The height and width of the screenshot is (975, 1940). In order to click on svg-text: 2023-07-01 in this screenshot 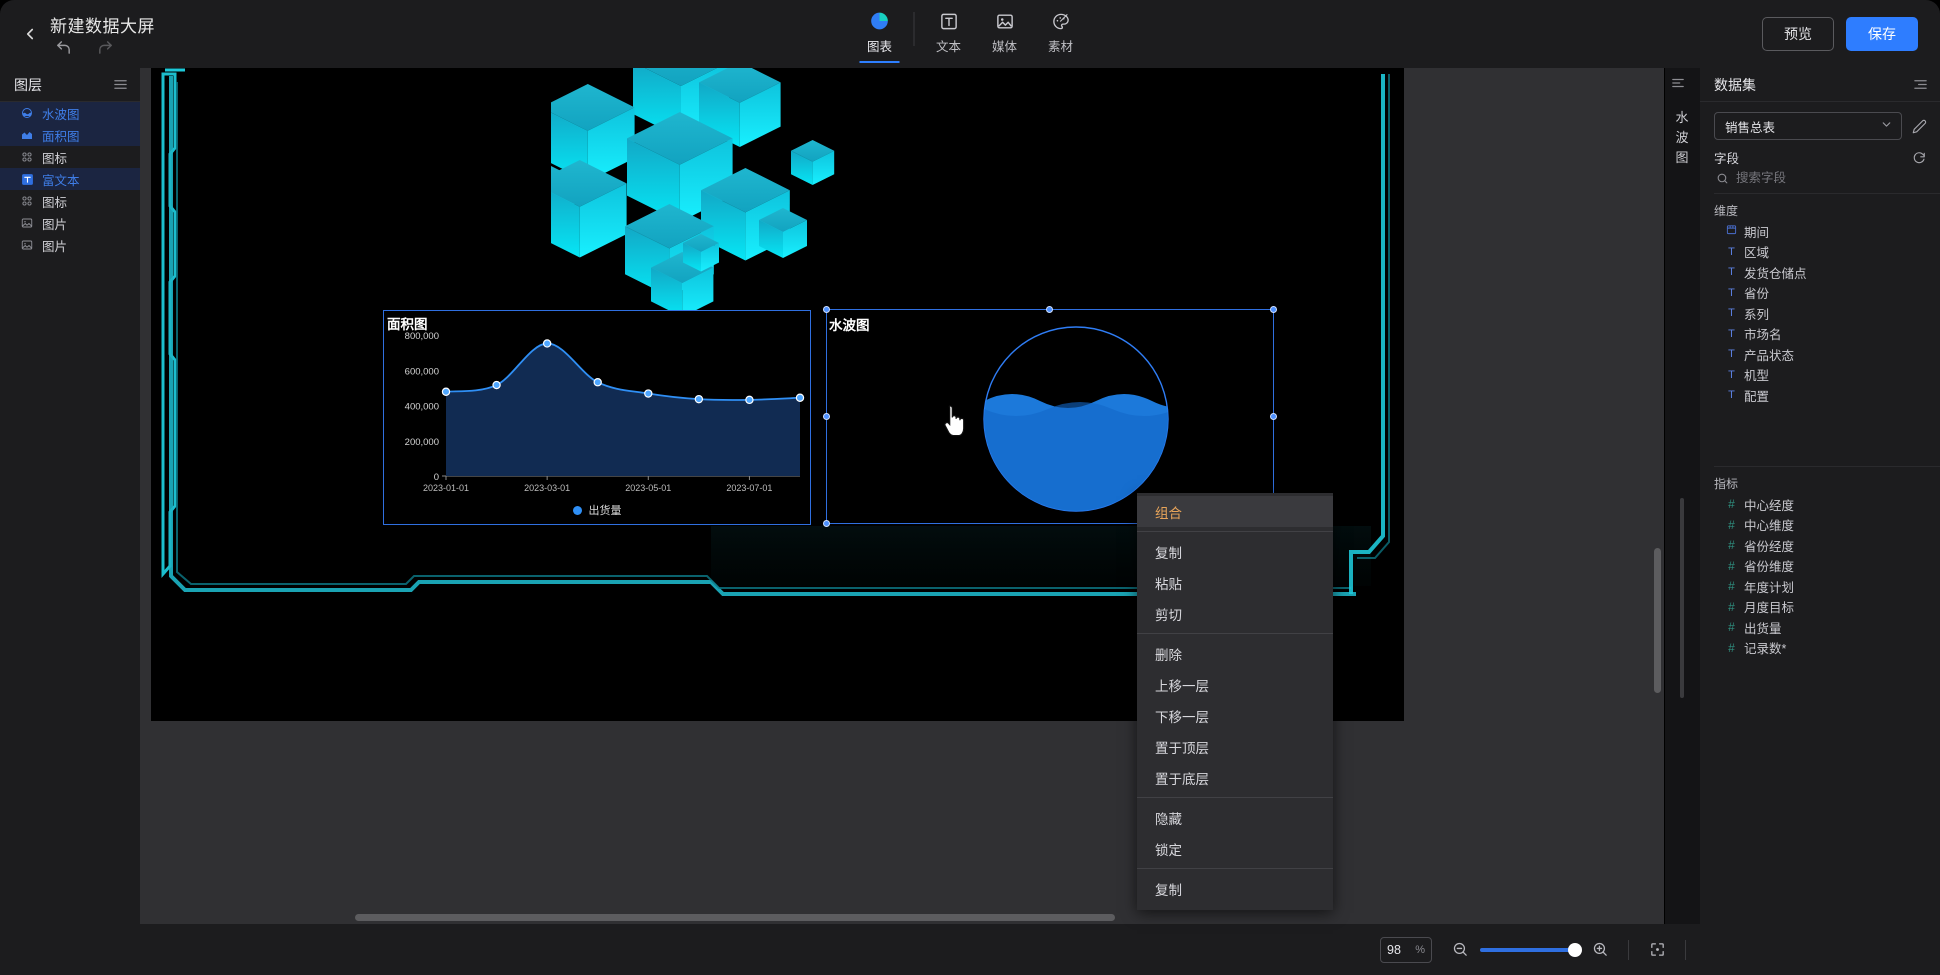, I will do `click(749, 488)`.